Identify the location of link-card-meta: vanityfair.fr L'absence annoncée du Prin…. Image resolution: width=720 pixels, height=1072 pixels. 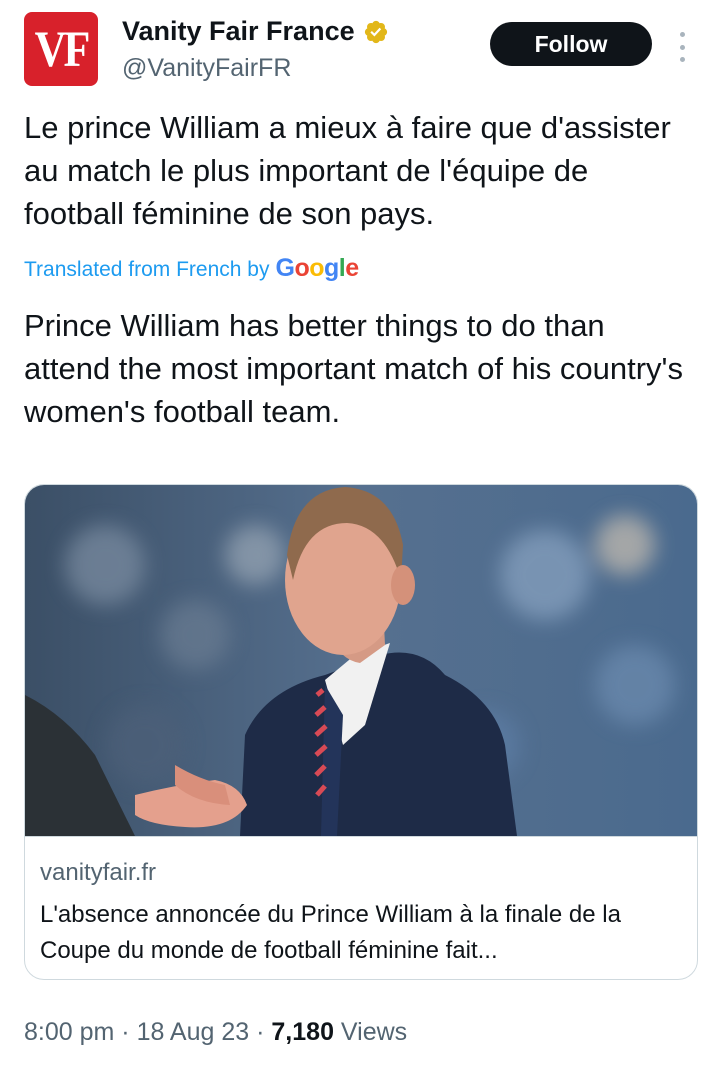
(361, 907).